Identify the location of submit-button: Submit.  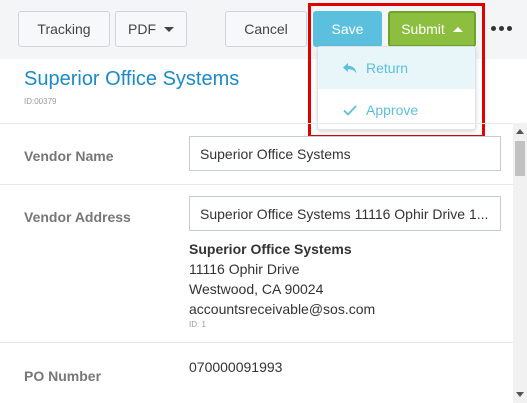
(432, 29).